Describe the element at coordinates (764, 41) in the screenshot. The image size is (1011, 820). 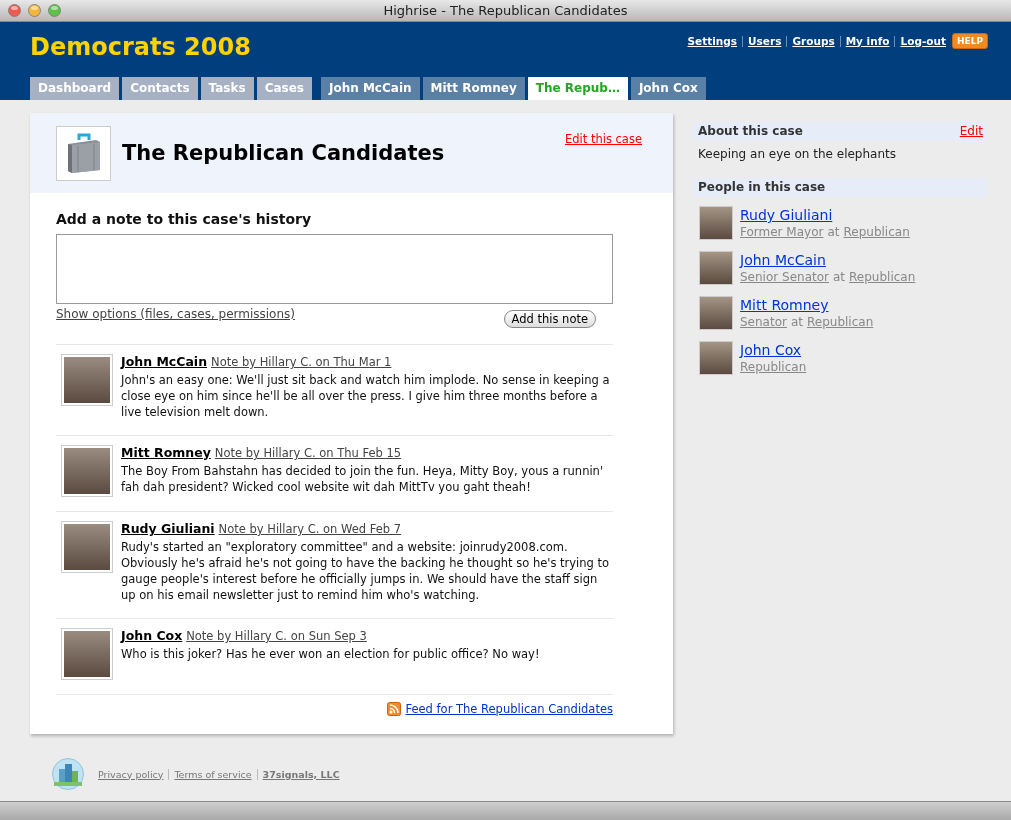
I see `header-link: Users` at that location.